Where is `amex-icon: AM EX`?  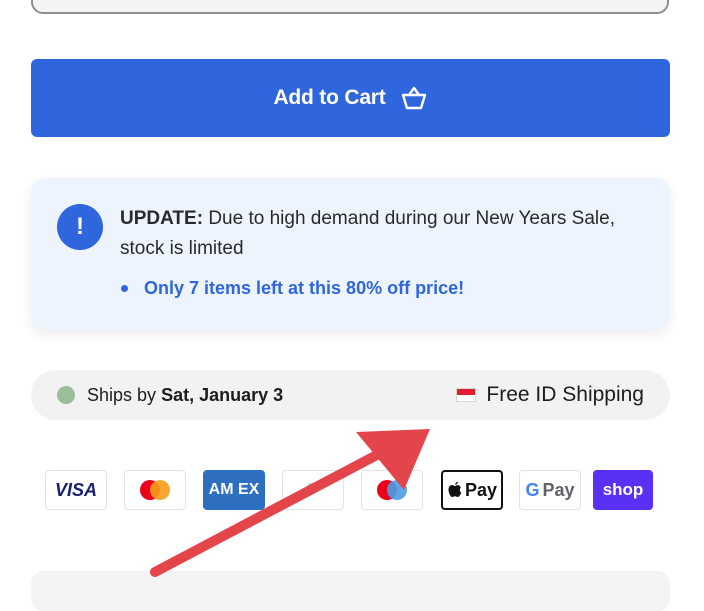
amex-icon: AM EX is located at coordinates (234, 490).